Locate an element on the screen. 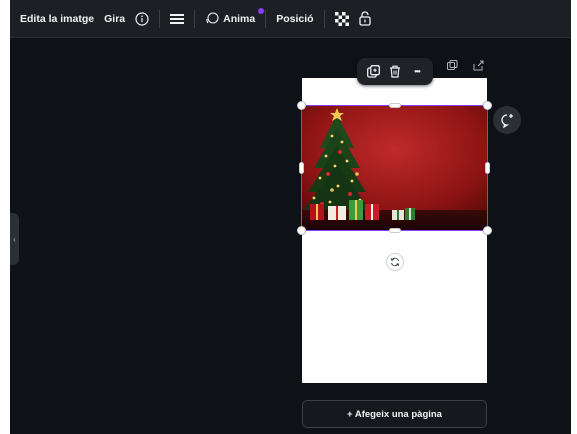  duplicate-page-icon is located at coordinates (451, 64).